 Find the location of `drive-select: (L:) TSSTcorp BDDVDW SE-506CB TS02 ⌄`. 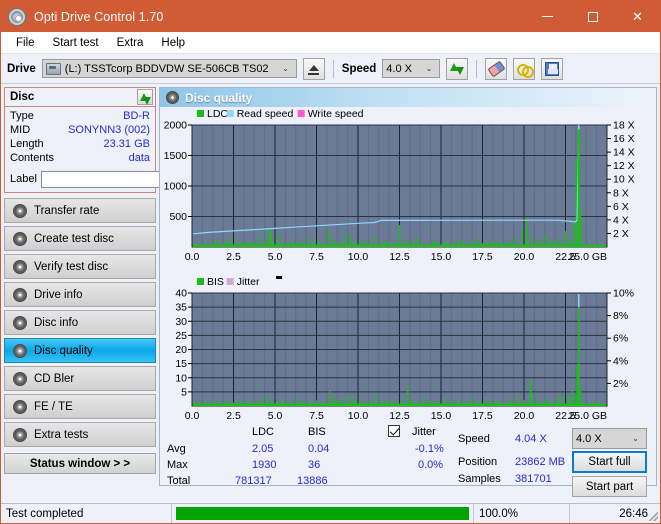

drive-select: (L:) TSSTcorp BDDVDW SE-506CB TS02 ⌄ is located at coordinates (169, 68).